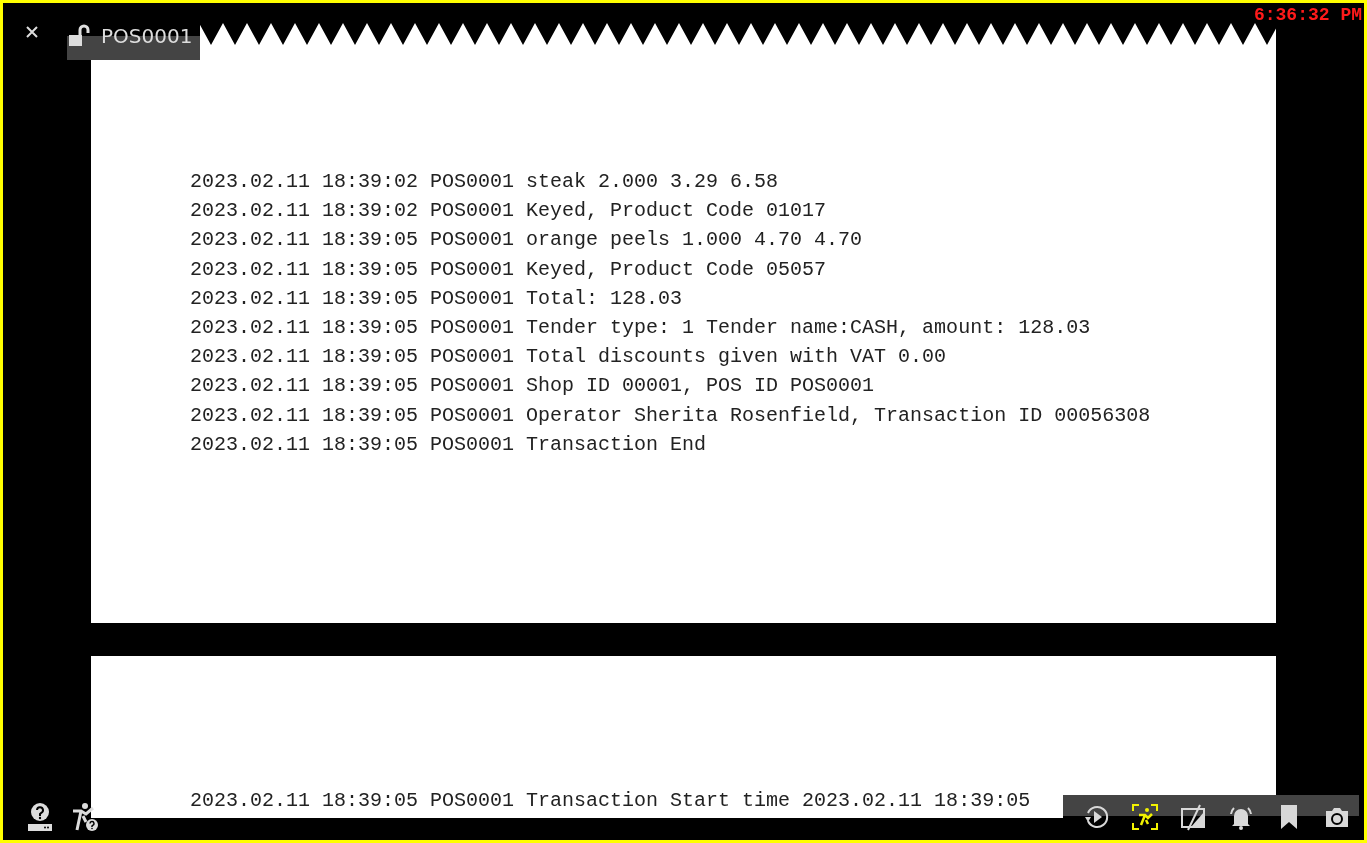 This screenshot has height=843, width=1367. What do you see at coordinates (449, 444) in the screenshot?
I see `receipt-line: 2023.02.11 18:39:05 POS0001 Transaction End` at bounding box center [449, 444].